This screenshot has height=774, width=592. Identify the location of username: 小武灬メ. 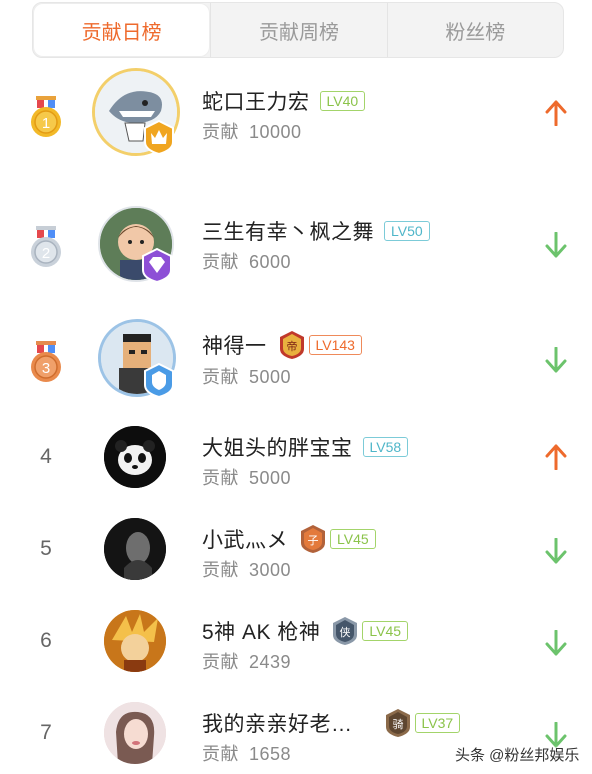
(245, 539).